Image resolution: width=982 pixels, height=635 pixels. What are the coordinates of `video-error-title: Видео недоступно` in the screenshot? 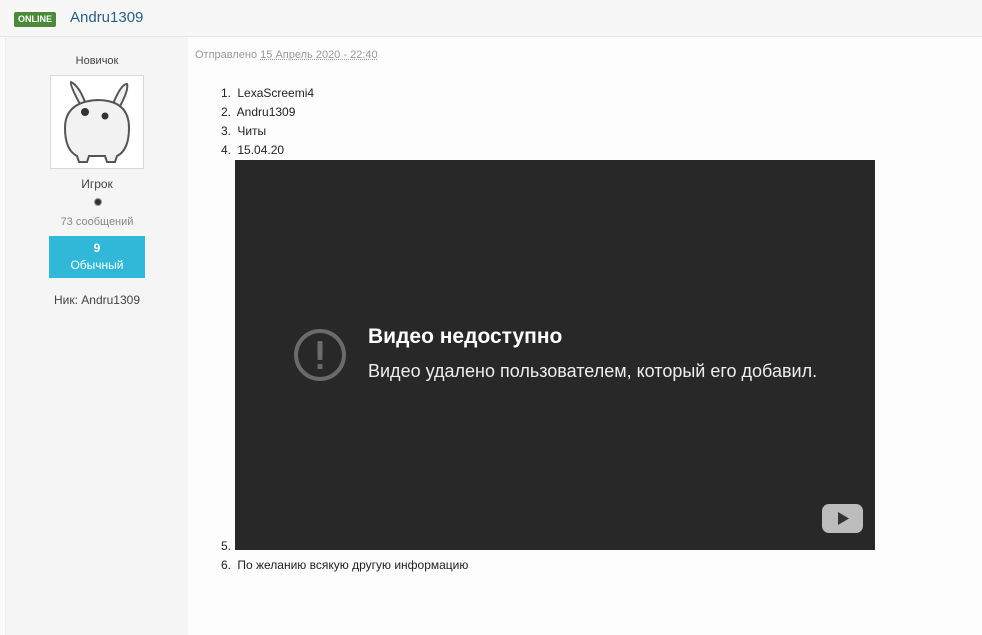 It's located at (465, 336).